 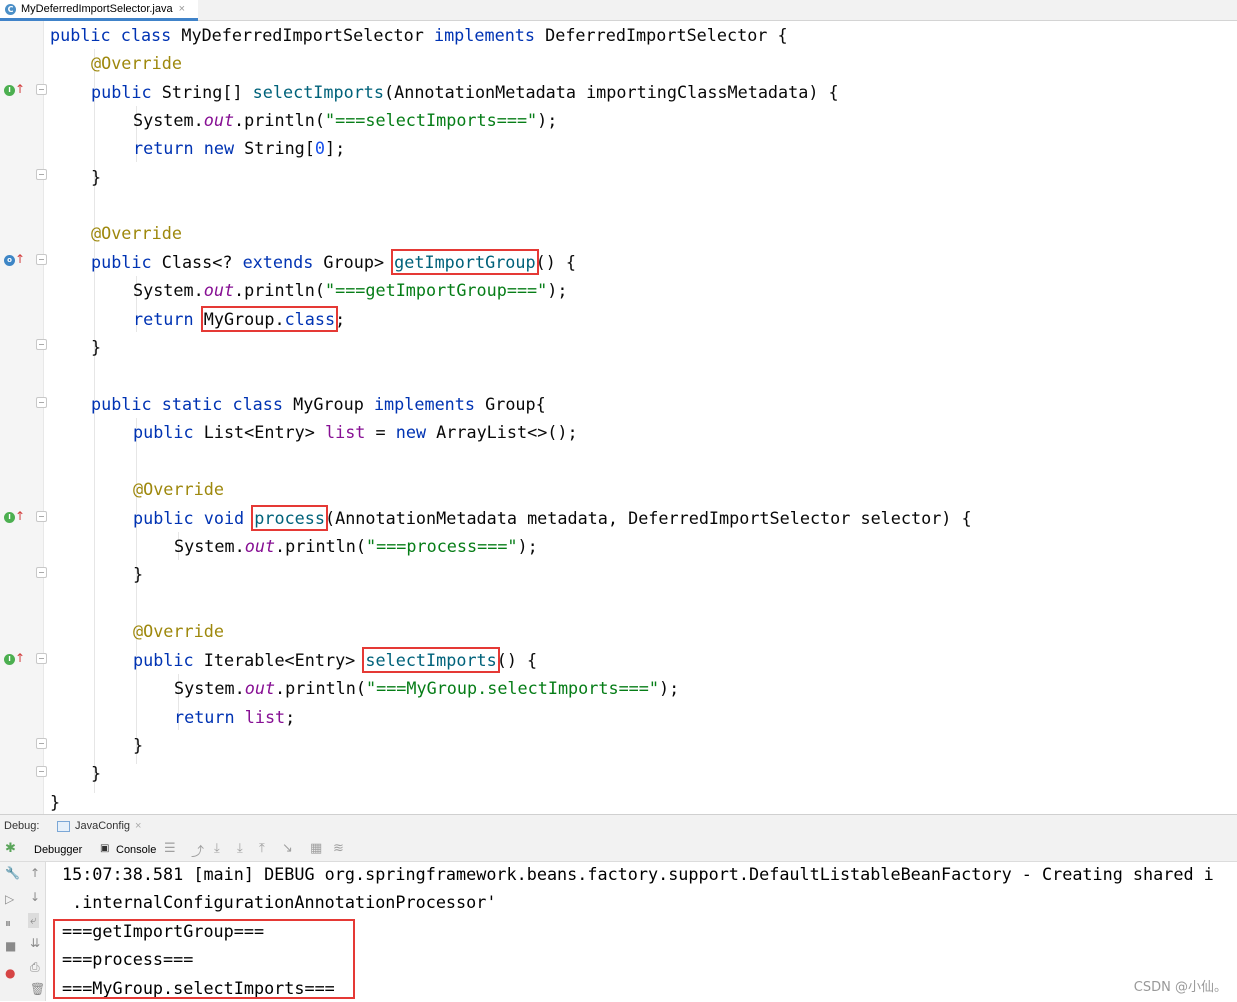 What do you see at coordinates (8, 923) in the screenshot?
I see `pause-icon: ⏸` at bounding box center [8, 923].